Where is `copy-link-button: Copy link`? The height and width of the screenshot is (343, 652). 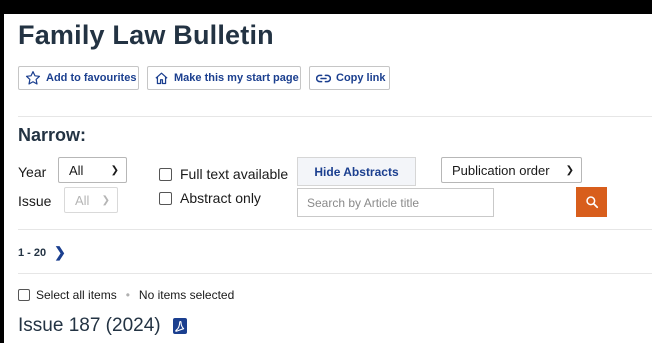 copy-link-button: Copy link is located at coordinates (349, 78).